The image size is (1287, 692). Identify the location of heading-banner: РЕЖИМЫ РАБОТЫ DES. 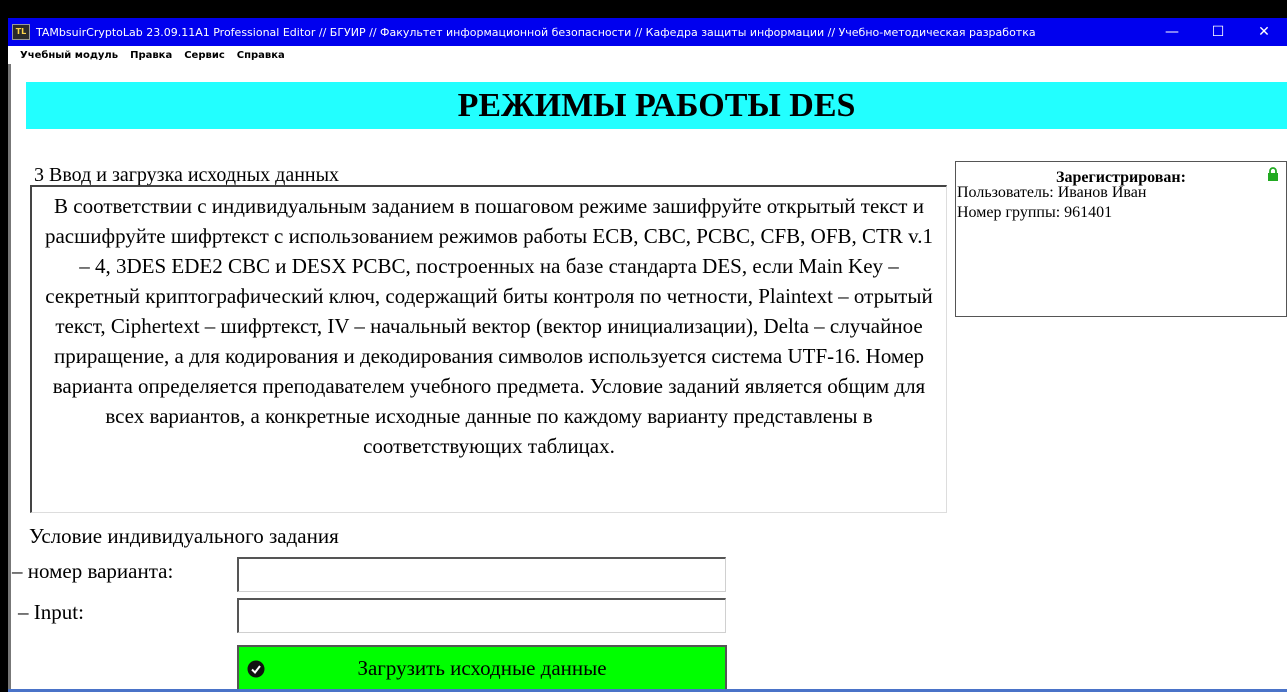
(656, 105).